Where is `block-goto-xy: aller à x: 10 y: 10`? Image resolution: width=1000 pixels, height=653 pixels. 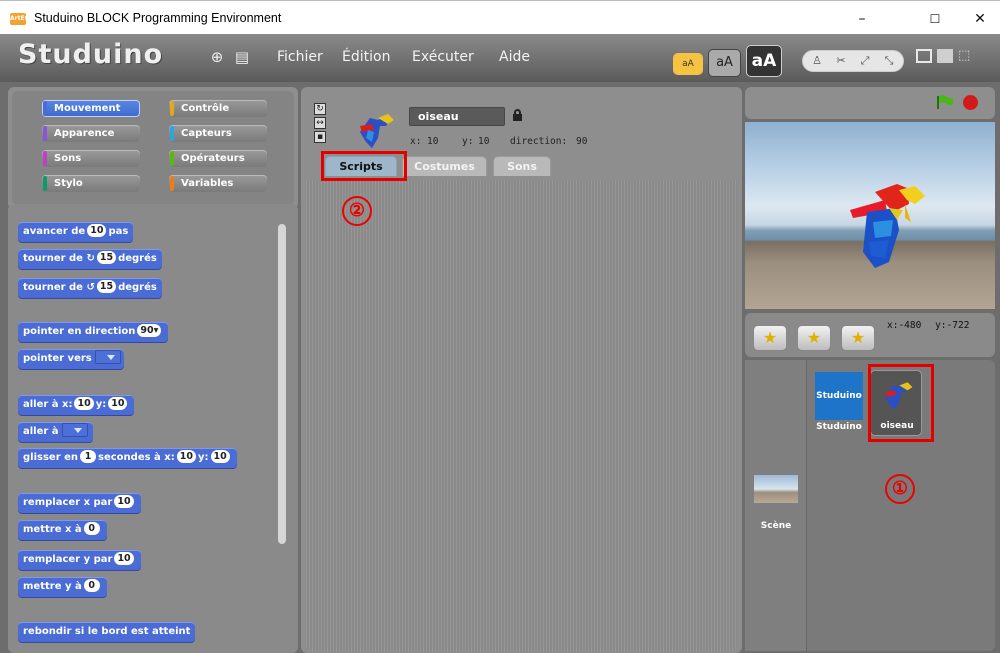
block-goto-xy: aller à x: 10 y: 10 is located at coordinates (76, 405).